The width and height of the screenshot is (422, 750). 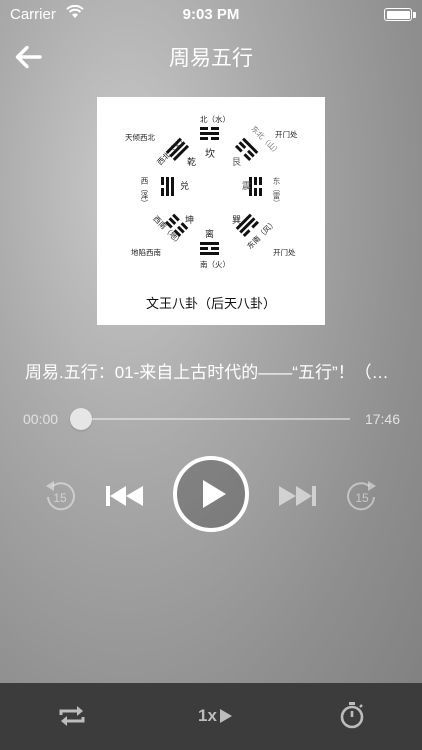 What do you see at coordinates (190, 221) in the screenshot?
I see `trigram-southwest: 坤` at bounding box center [190, 221].